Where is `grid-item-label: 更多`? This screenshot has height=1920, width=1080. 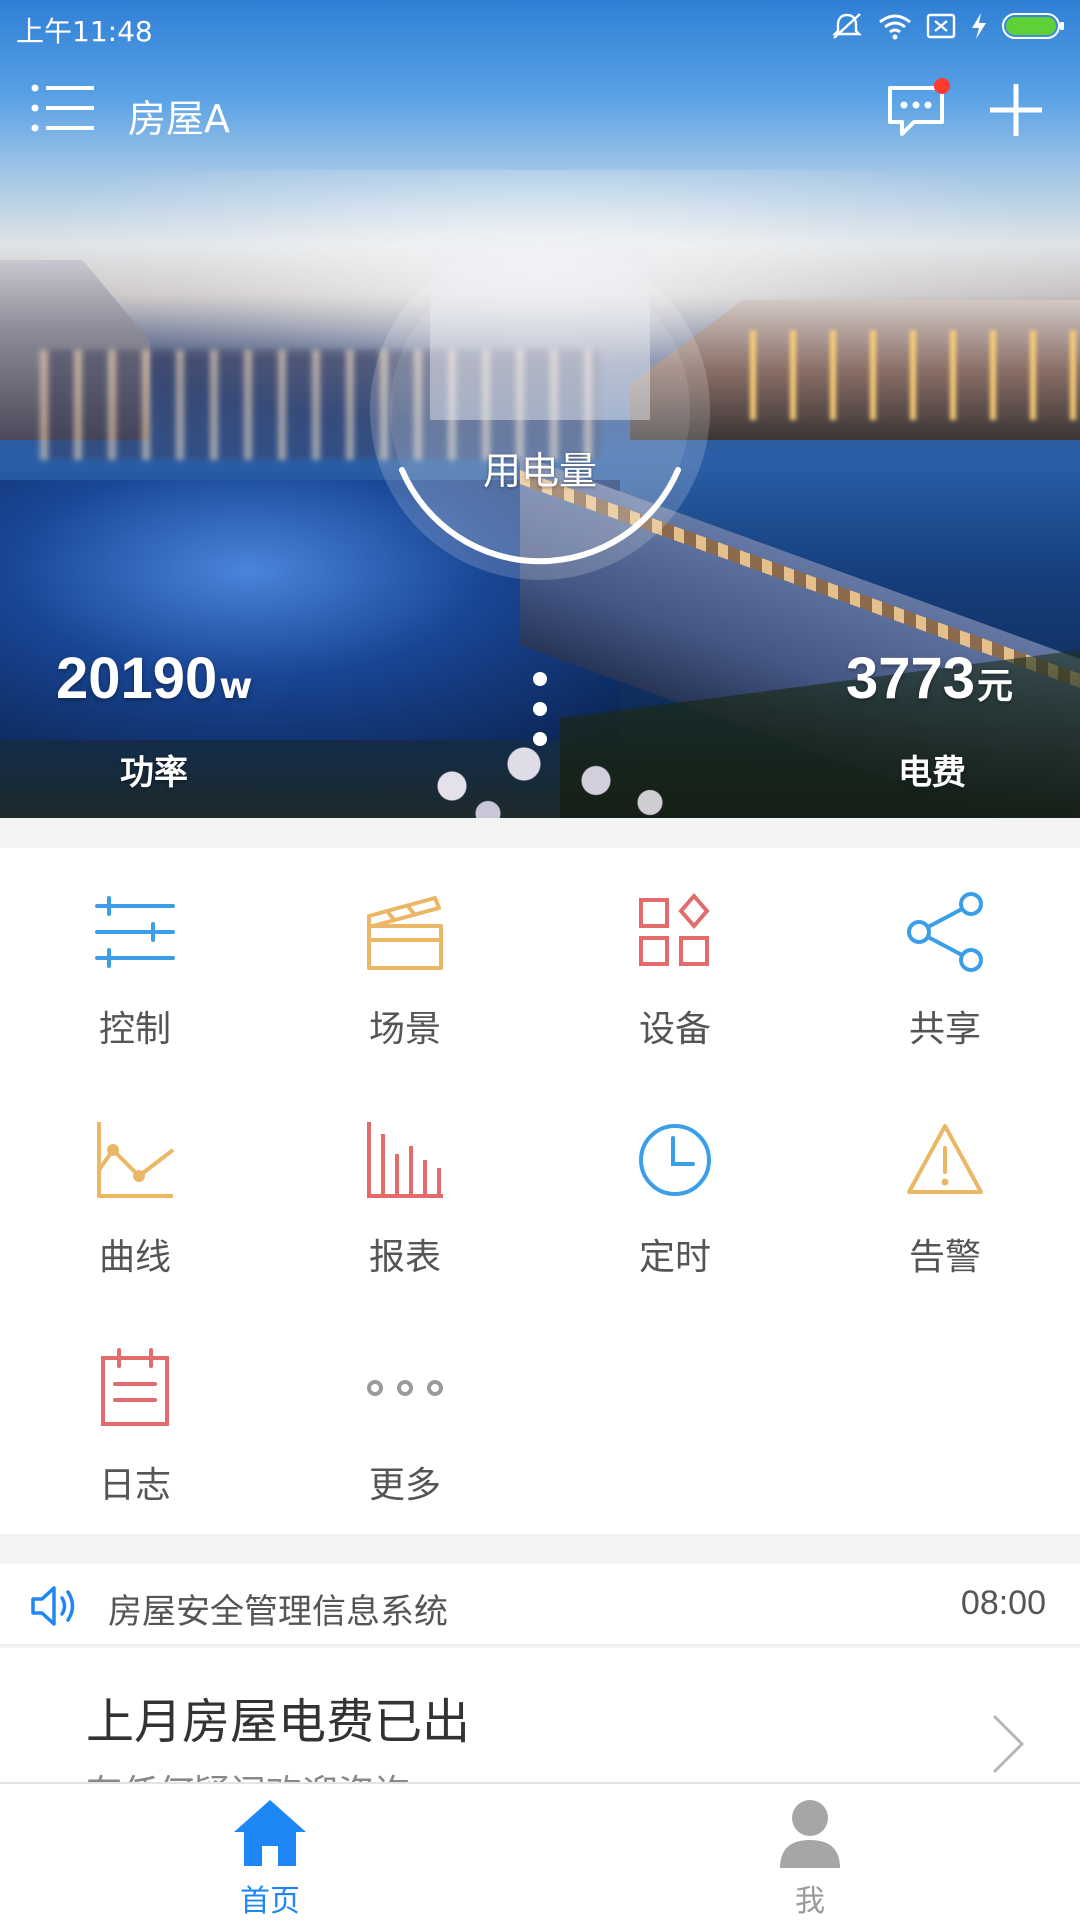 grid-item-label: 更多 is located at coordinates (404, 1485).